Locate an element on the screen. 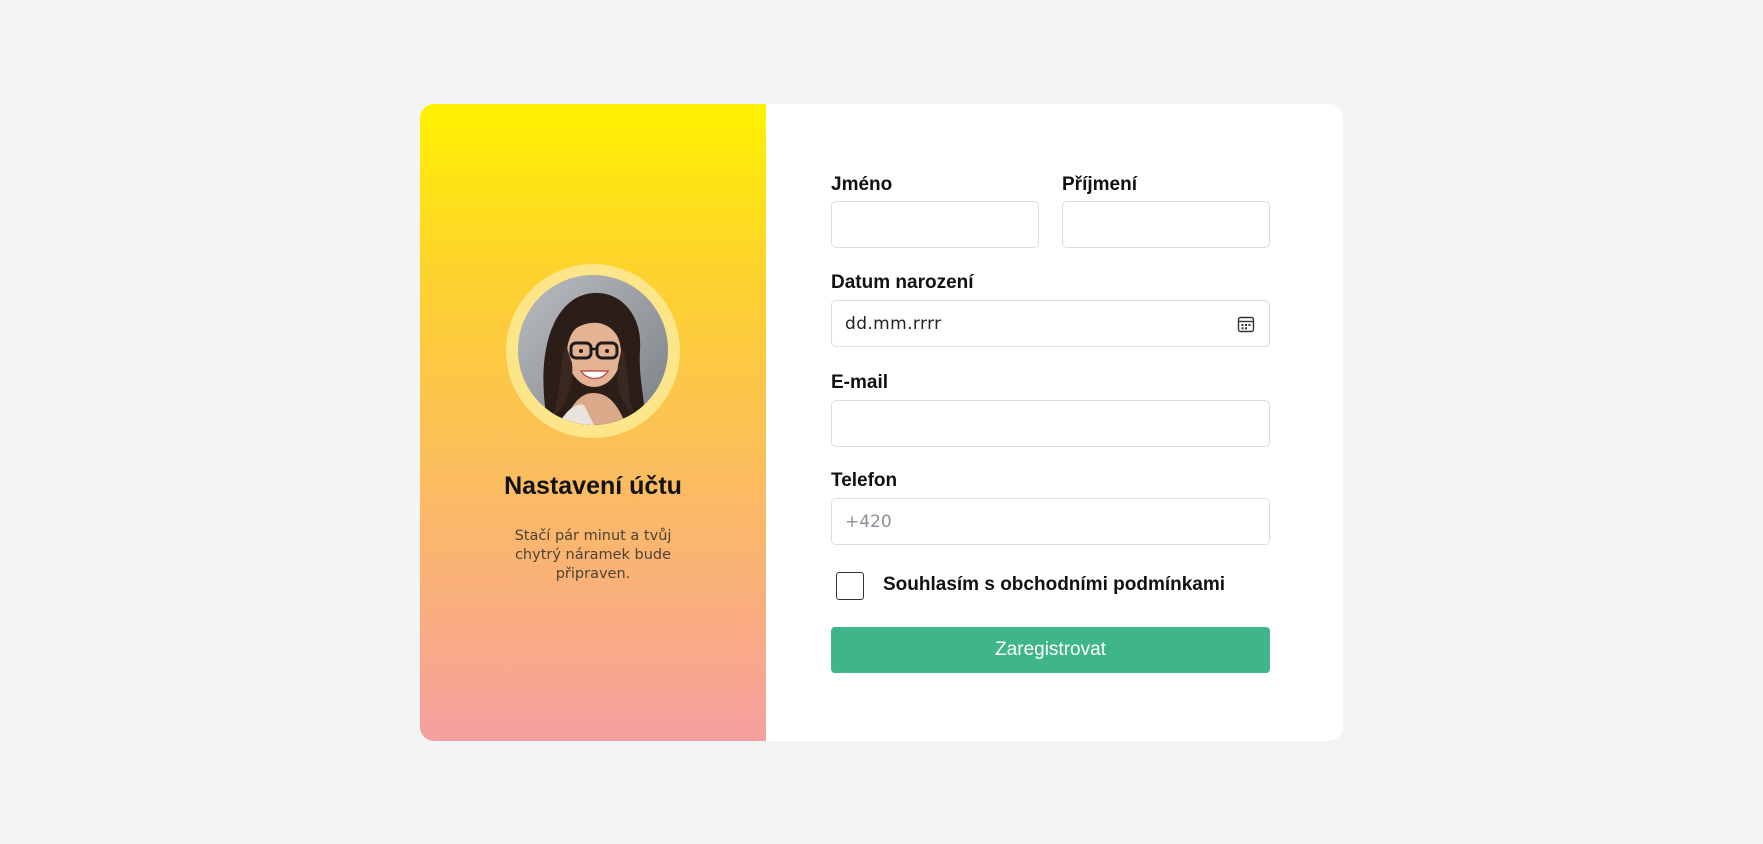 The height and width of the screenshot is (844, 1763). first-name-input is located at coordinates (935, 224).